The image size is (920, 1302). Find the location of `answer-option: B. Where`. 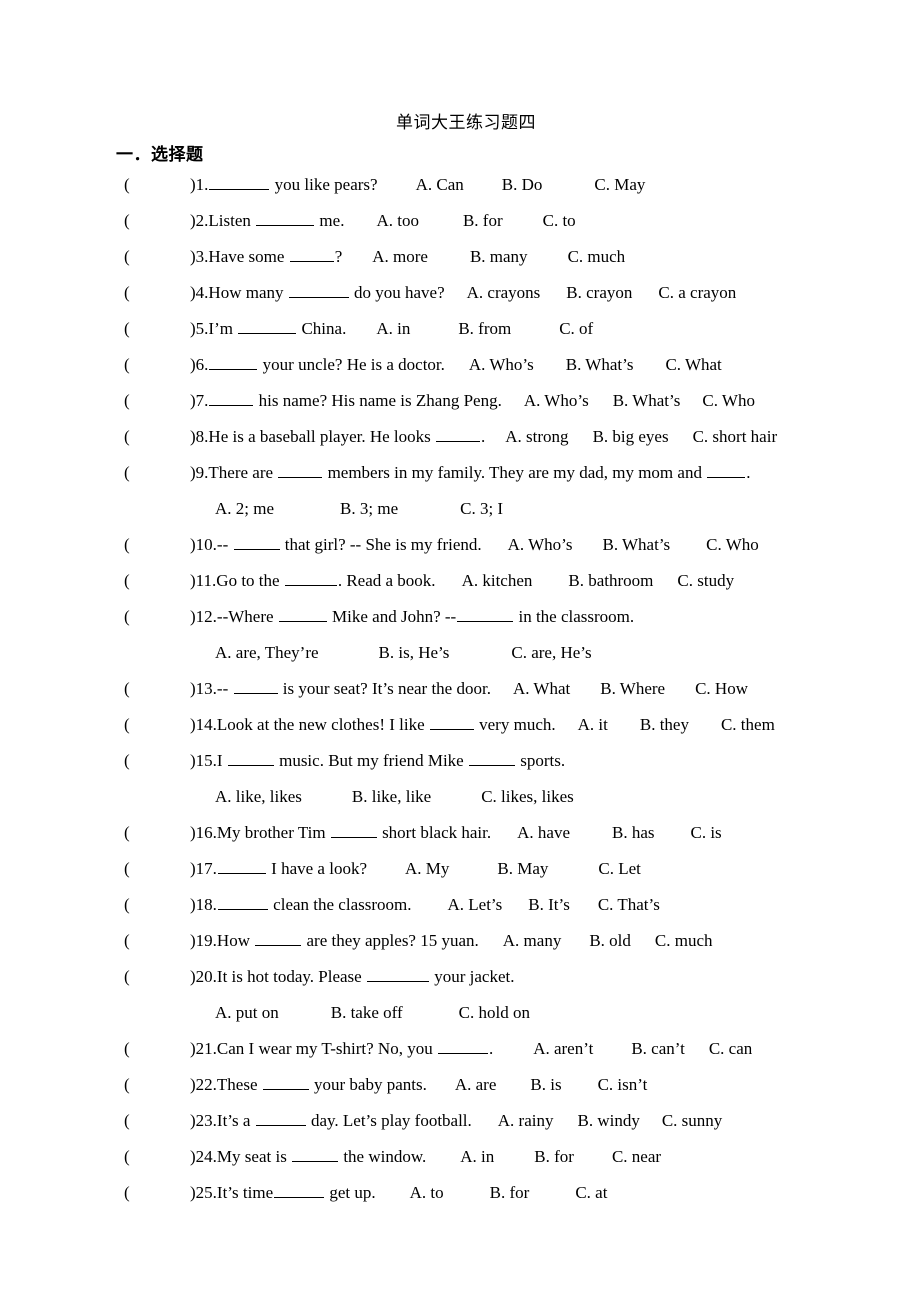

answer-option: B. Where is located at coordinates (632, 689).